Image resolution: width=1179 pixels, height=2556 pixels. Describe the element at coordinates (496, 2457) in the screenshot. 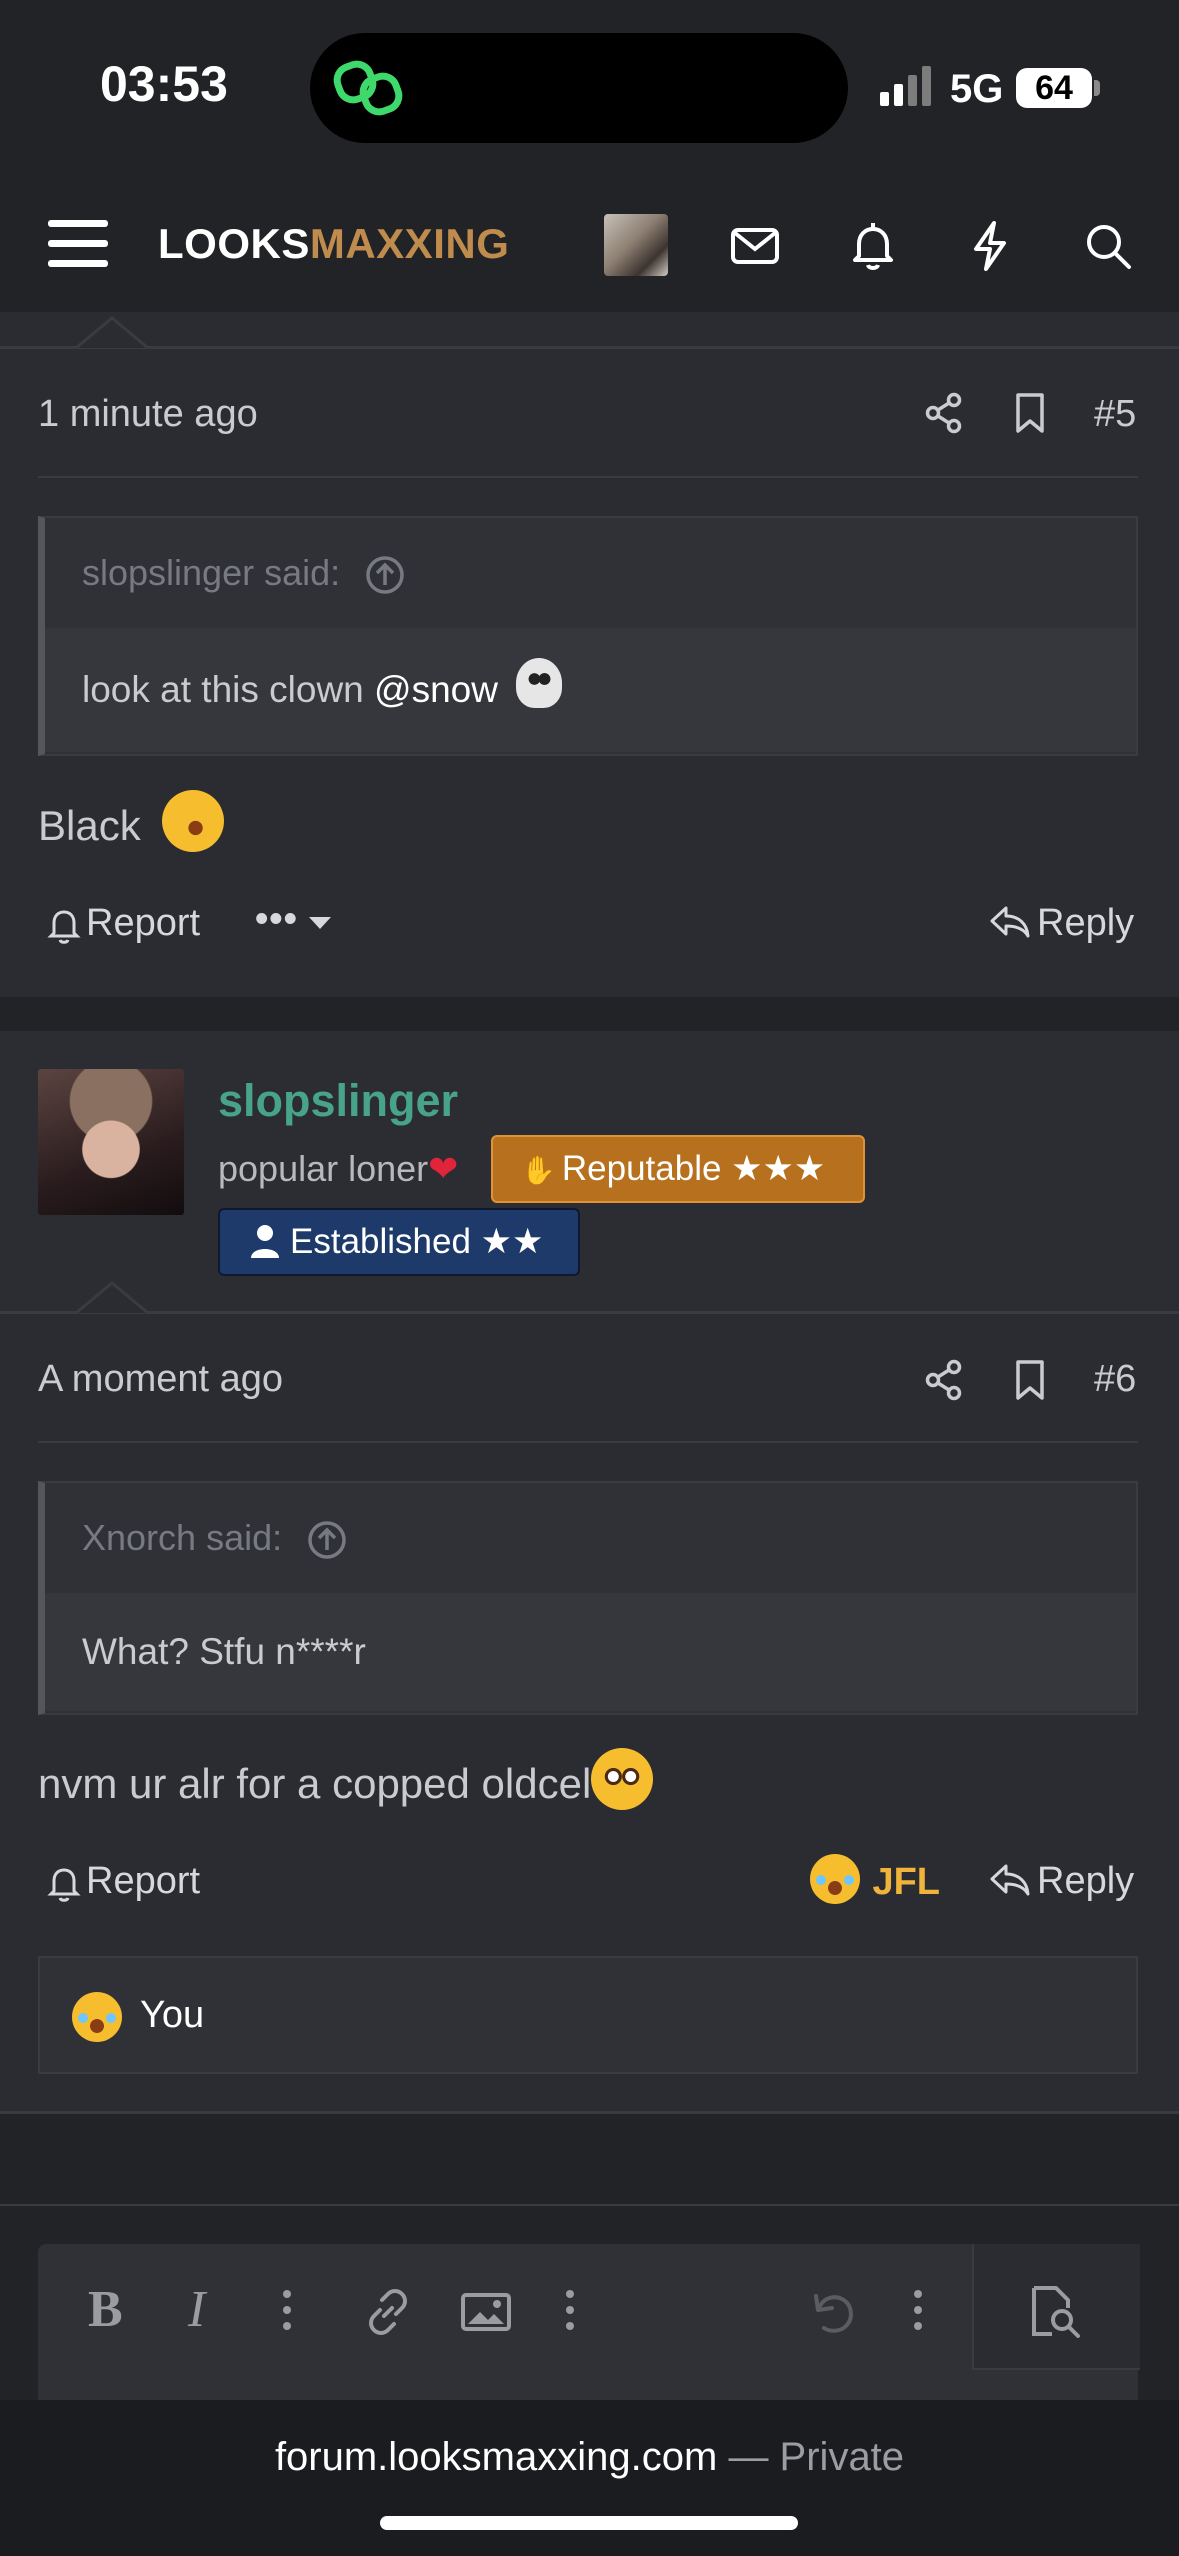

I see `url-domain: forum.looksmaxxing.com` at that location.